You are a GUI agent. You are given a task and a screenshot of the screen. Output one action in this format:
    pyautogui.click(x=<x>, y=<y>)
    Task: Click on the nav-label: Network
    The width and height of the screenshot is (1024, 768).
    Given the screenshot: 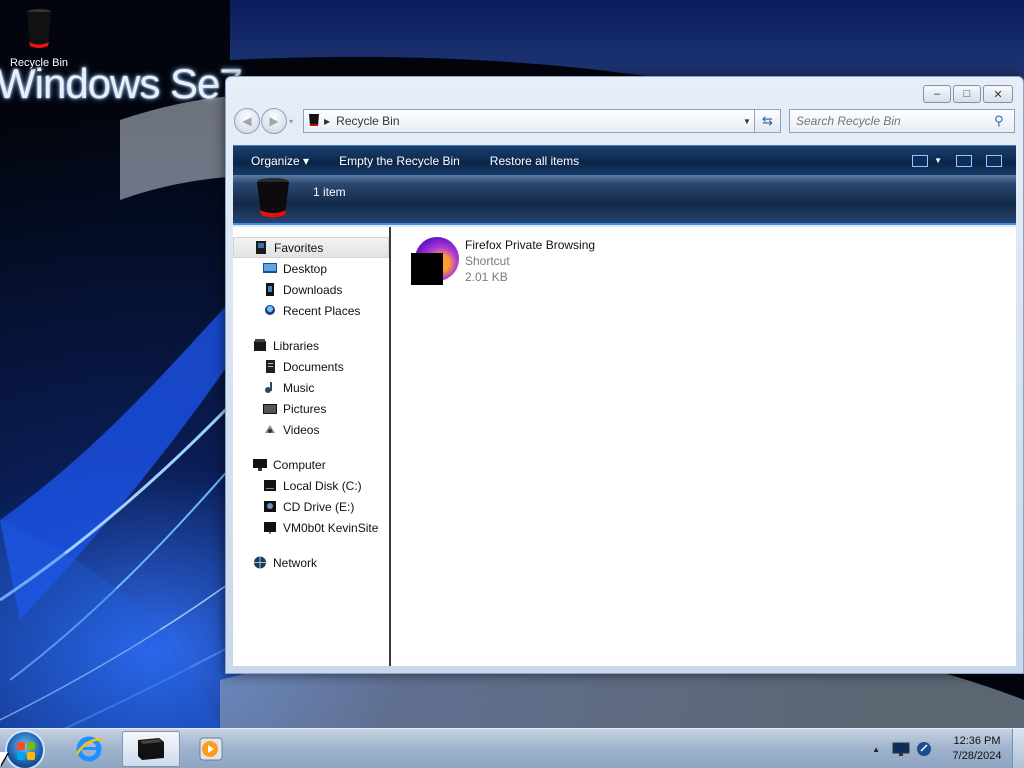 What is the action you would take?
    pyautogui.click(x=295, y=562)
    